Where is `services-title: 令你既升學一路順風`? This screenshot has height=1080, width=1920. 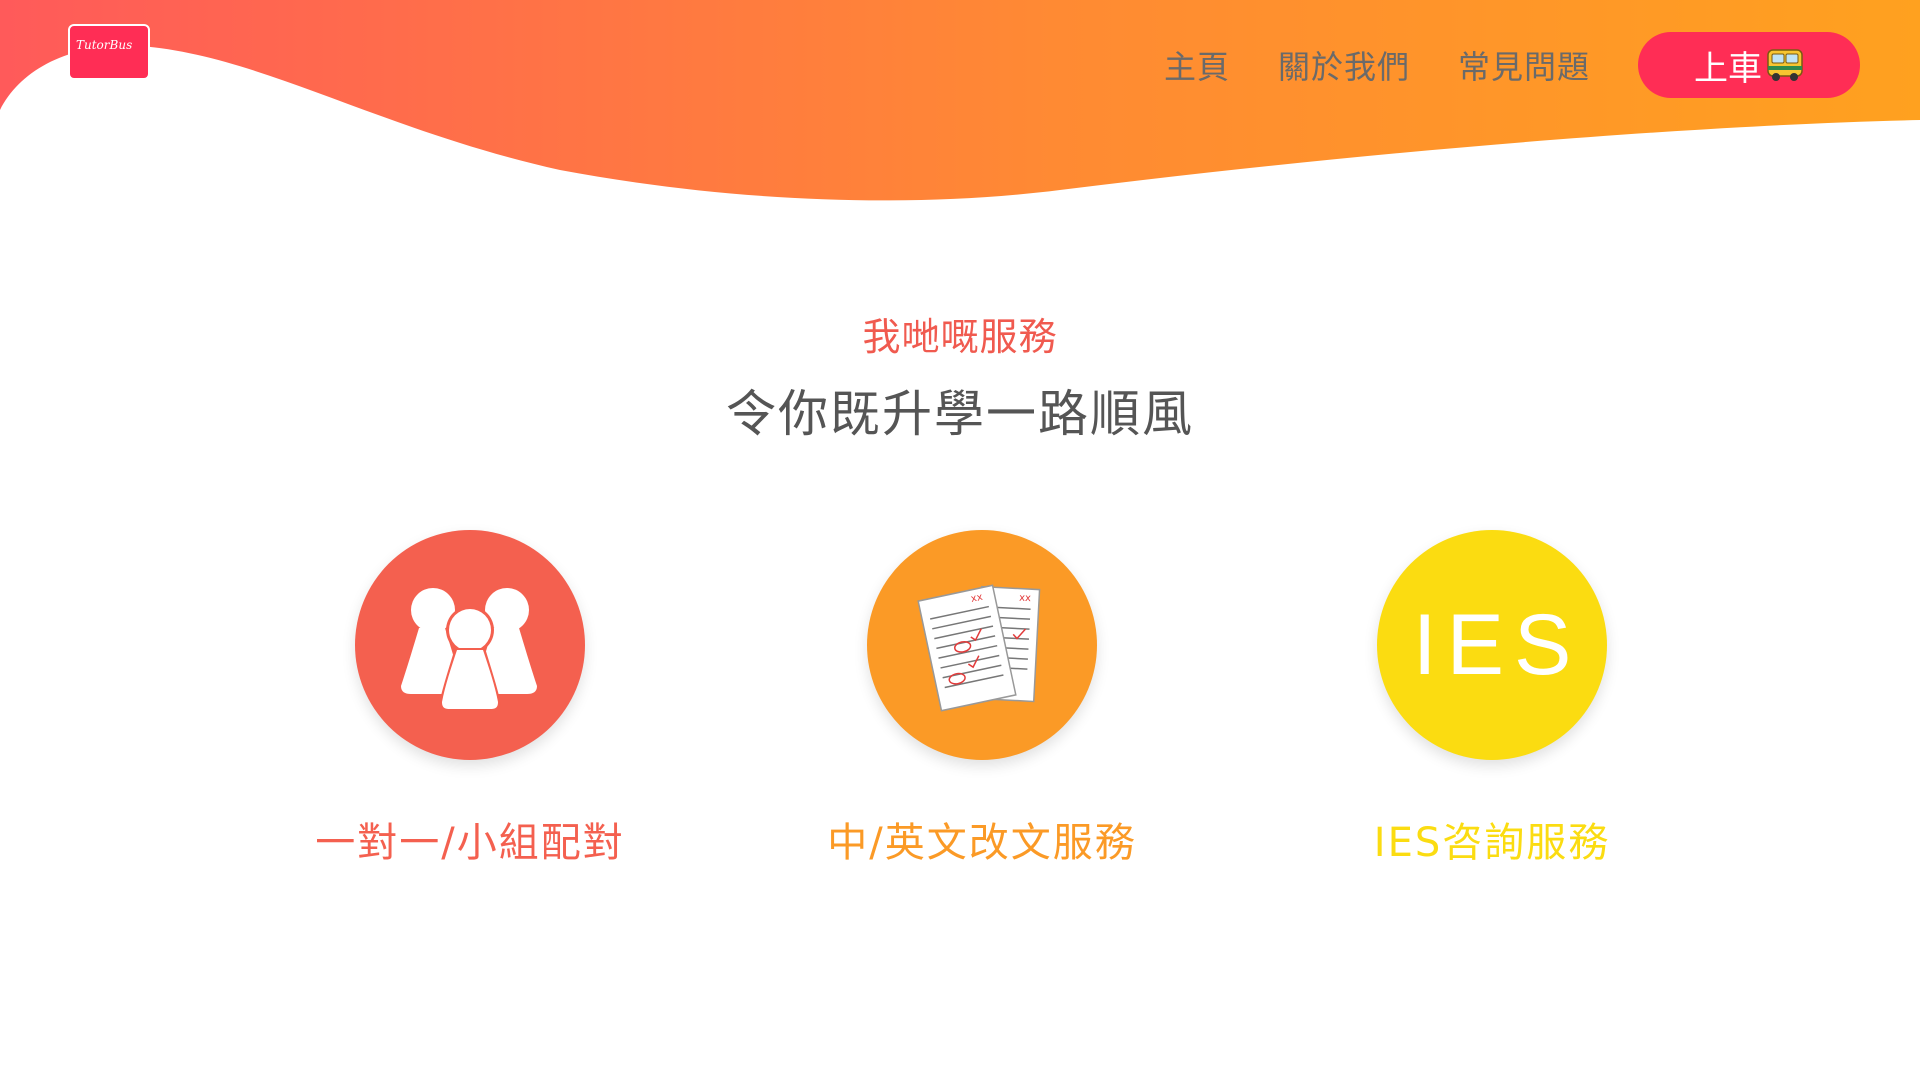 services-title: 令你既升學一路順風 is located at coordinates (960, 414).